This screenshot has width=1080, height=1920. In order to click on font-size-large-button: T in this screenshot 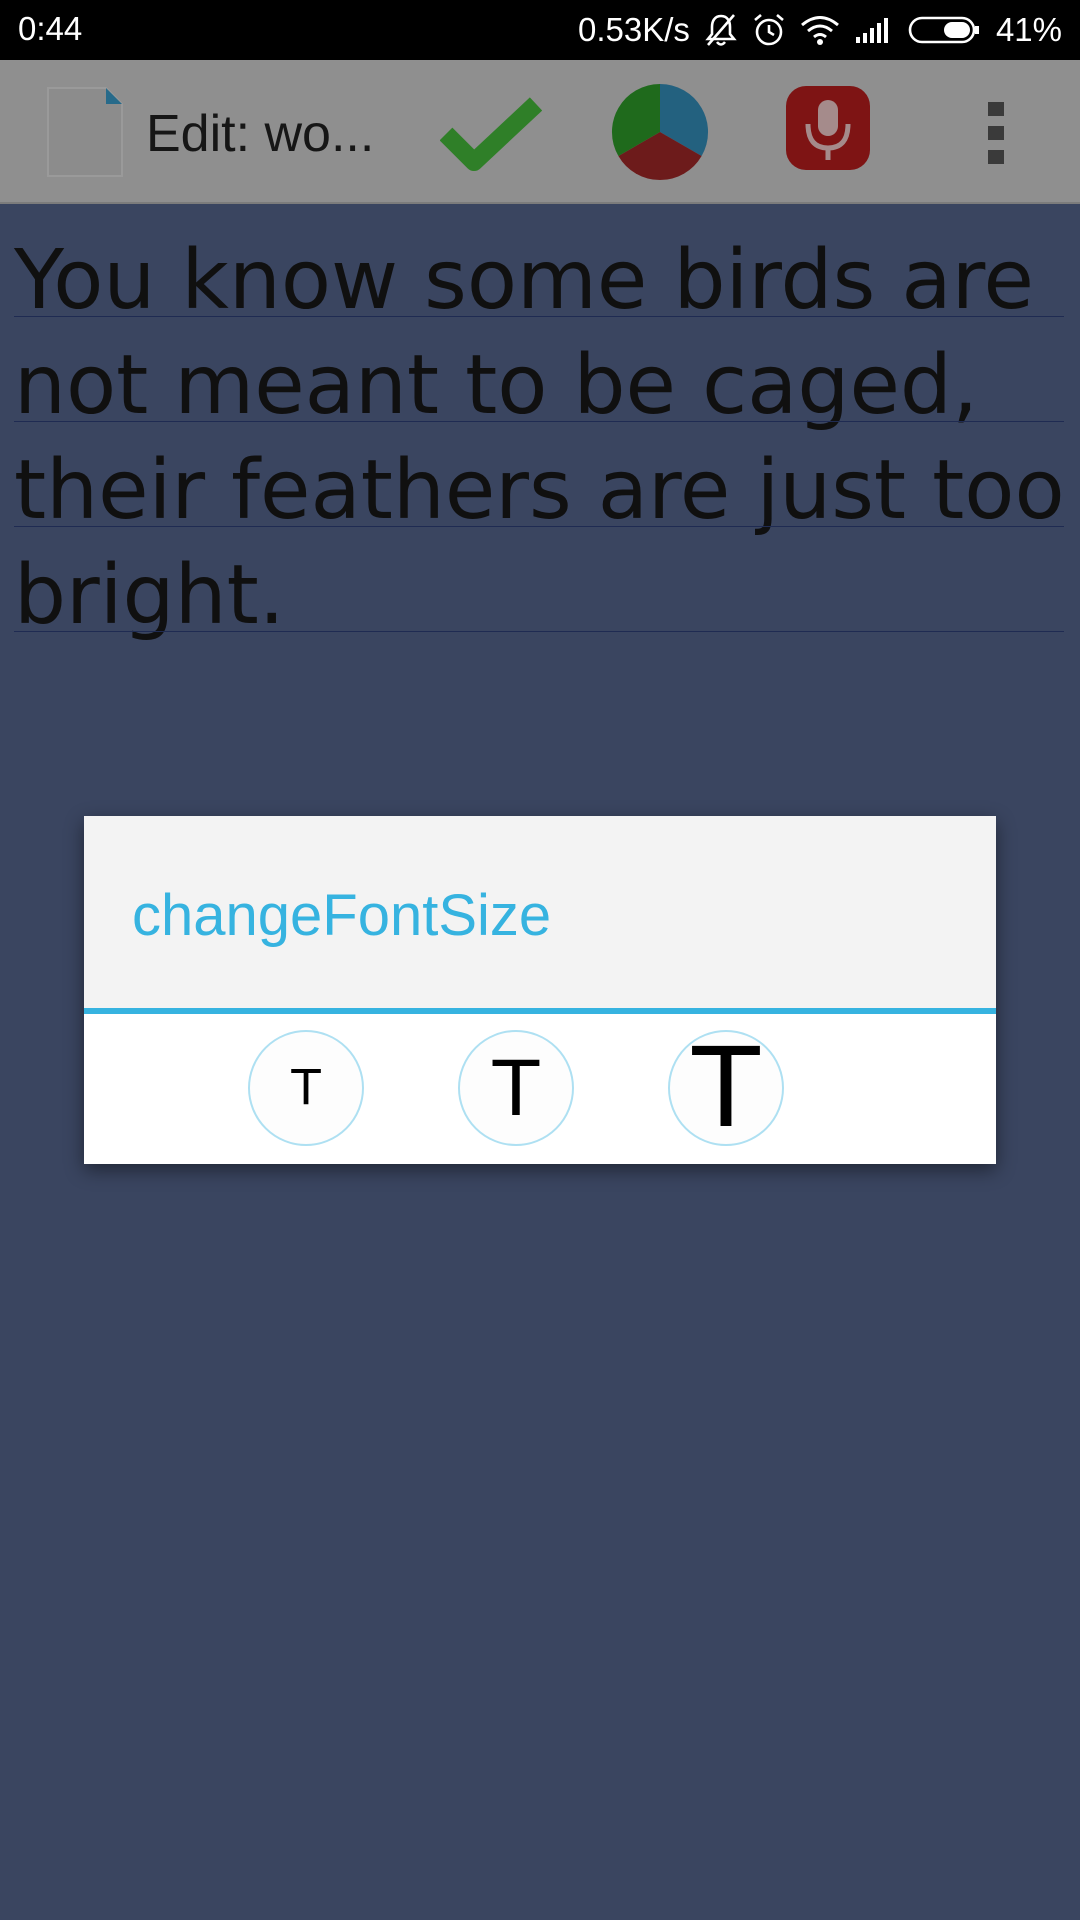, I will do `click(726, 1088)`.